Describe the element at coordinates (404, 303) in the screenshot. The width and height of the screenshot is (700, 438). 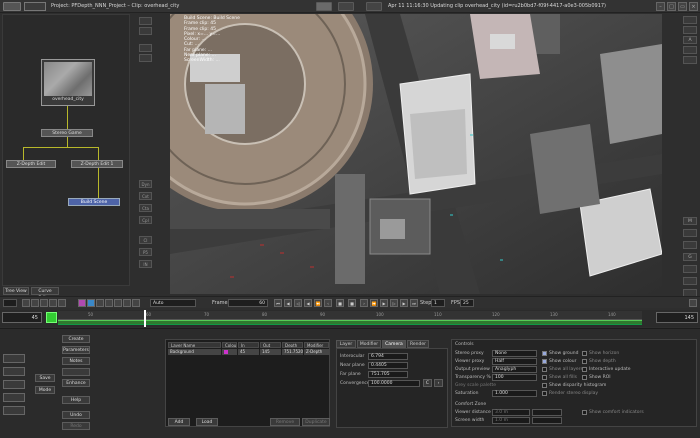
I see `step-forward-icon: ▶` at that location.